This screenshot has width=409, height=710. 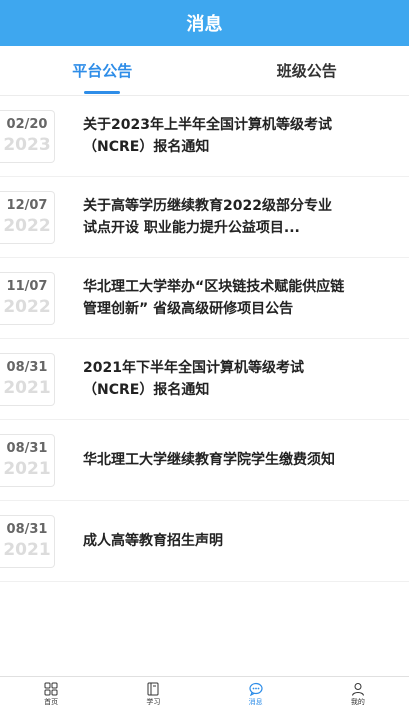 I want to click on bottom-nav: 首页 学习 消息 我的, so click(x=204, y=693).